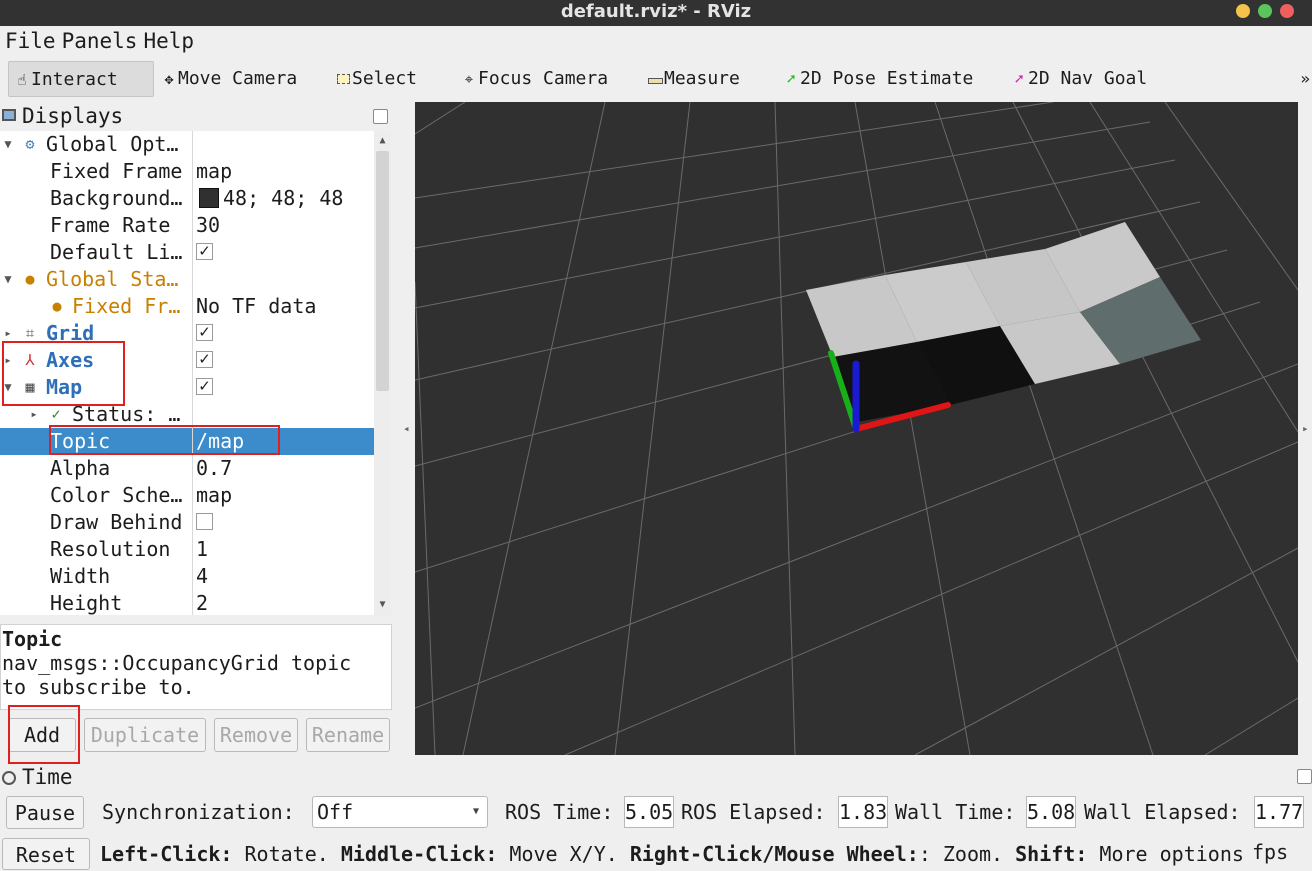  What do you see at coordinates (406, 428) in the screenshot?
I see `collapse-left-icon: ◂` at bounding box center [406, 428].